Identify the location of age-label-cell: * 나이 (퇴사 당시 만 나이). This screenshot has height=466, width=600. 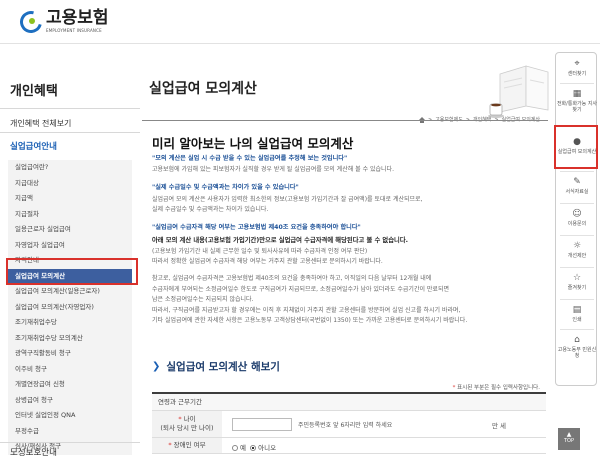
(187, 424).